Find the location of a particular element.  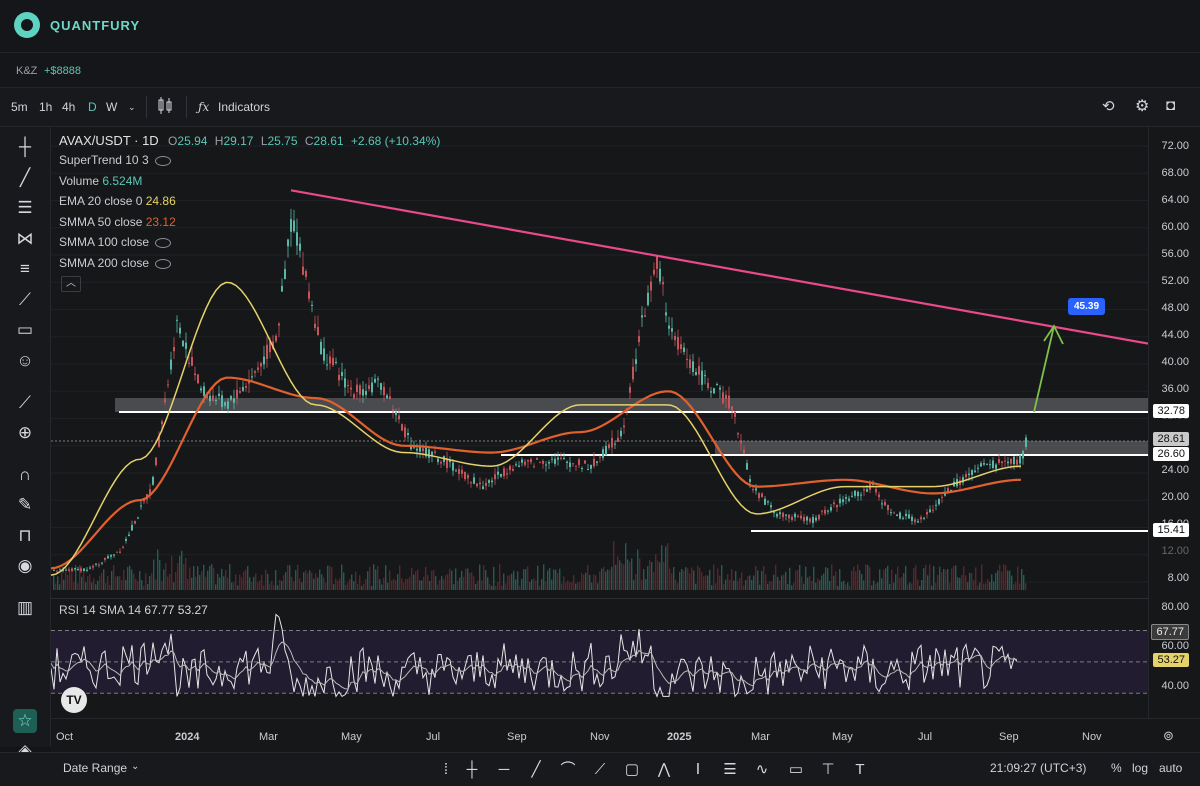

note-icon: ▭ is located at coordinates (796, 770).